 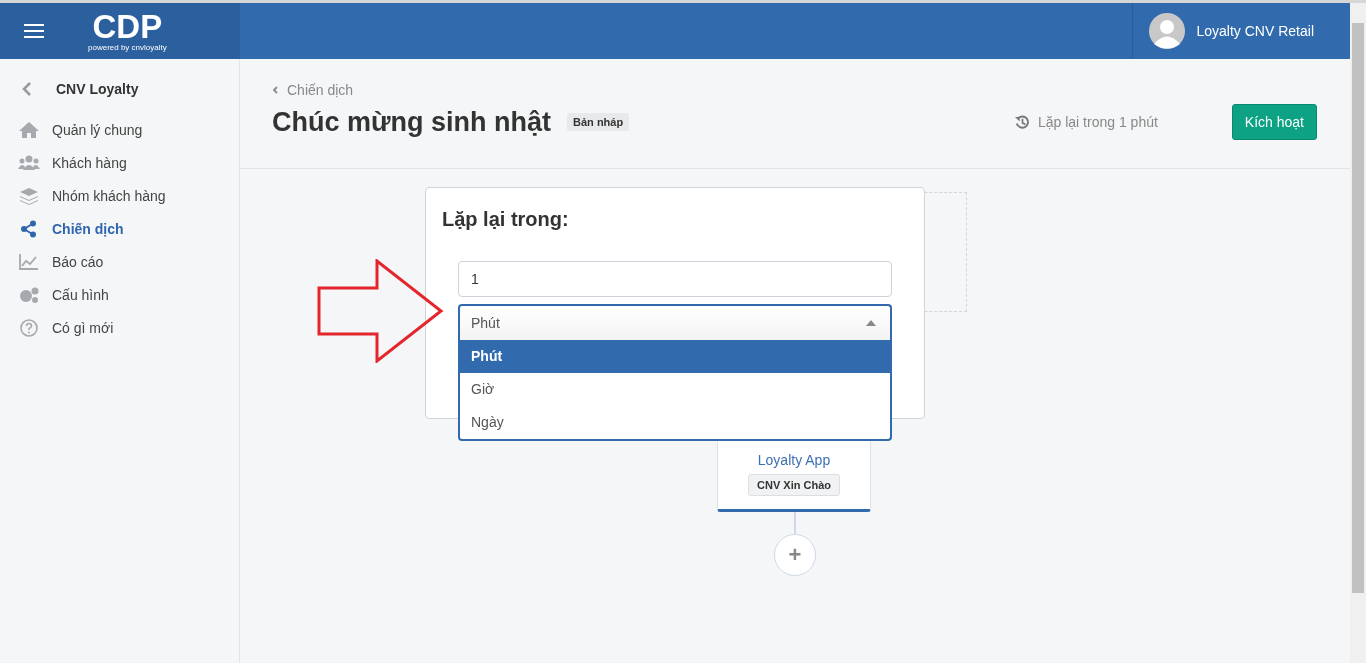 What do you see at coordinates (795, 555) in the screenshot?
I see `add-step-button: +` at bounding box center [795, 555].